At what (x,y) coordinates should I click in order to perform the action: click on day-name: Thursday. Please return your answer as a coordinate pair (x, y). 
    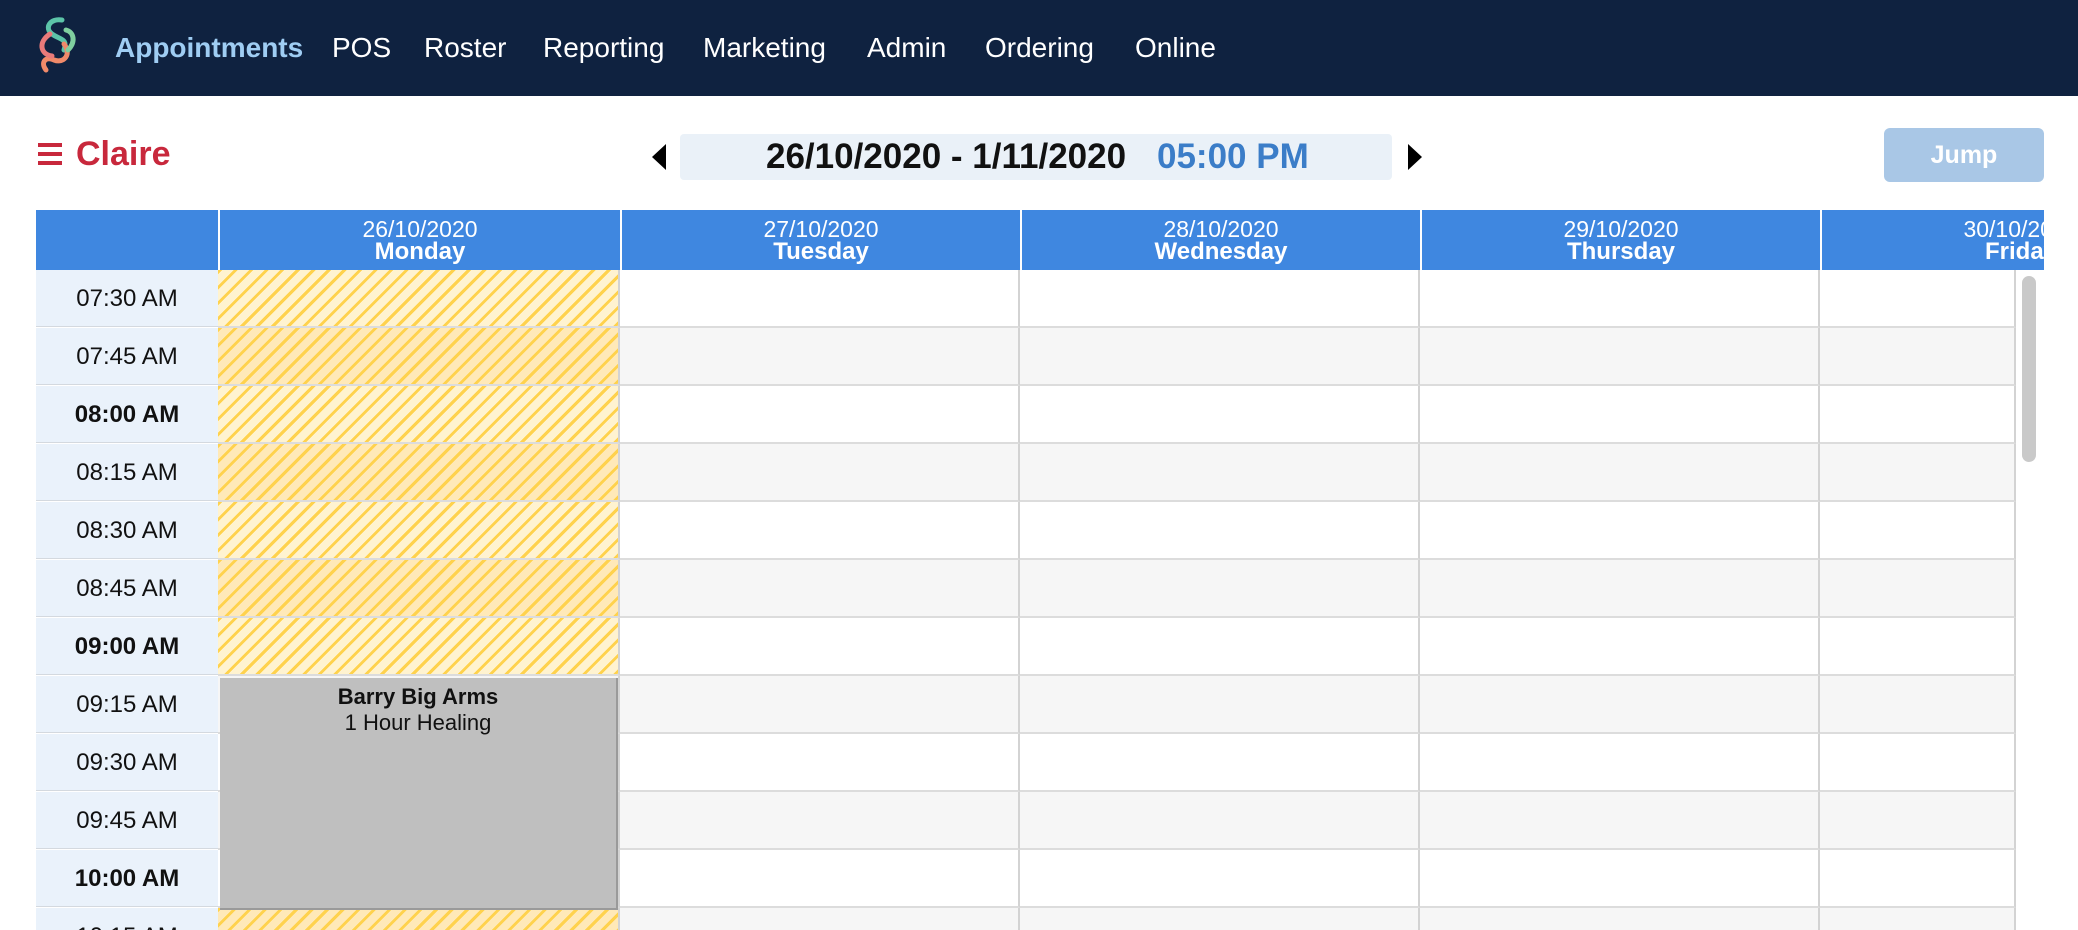
    Looking at the image, I should click on (1621, 251).